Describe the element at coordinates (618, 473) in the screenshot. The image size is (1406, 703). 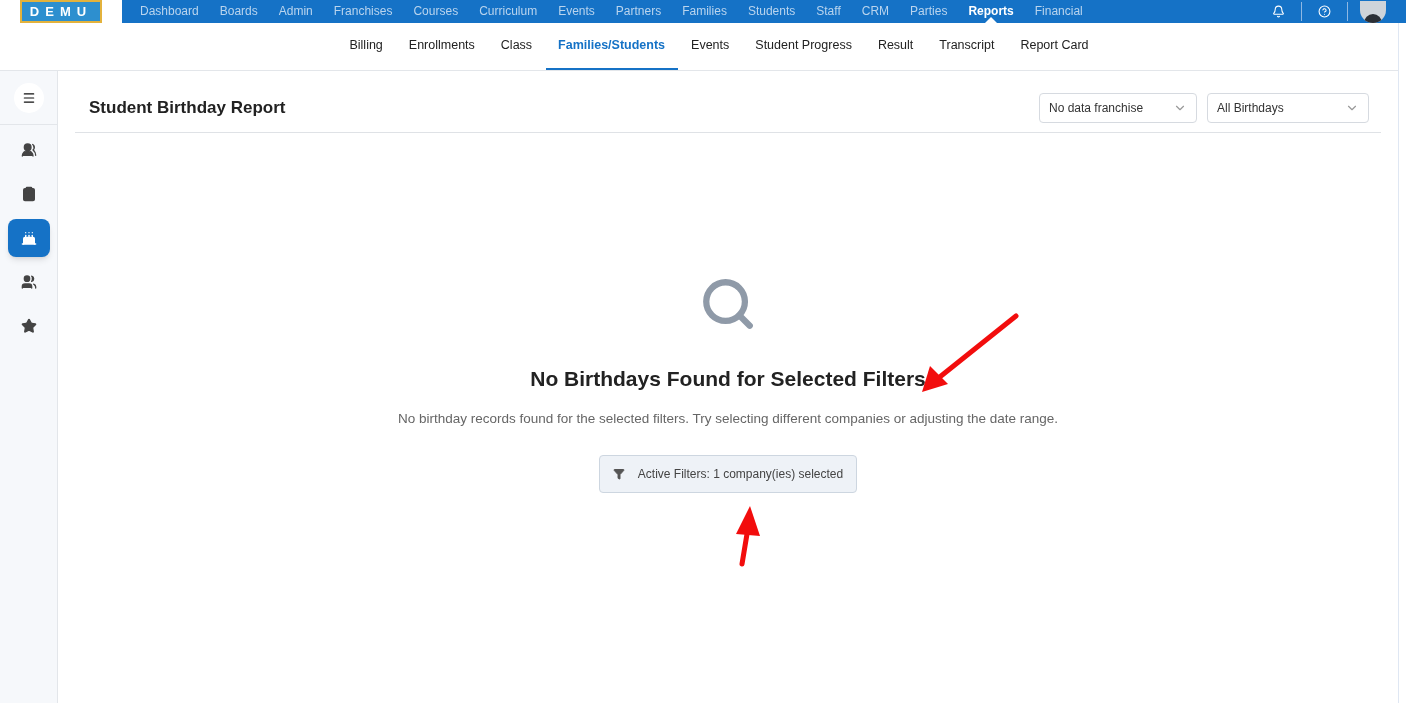
I see `filter-icon` at that location.